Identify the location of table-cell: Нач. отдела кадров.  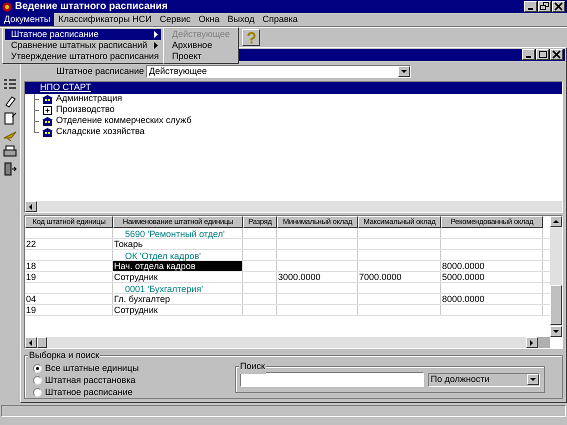
(178, 266).